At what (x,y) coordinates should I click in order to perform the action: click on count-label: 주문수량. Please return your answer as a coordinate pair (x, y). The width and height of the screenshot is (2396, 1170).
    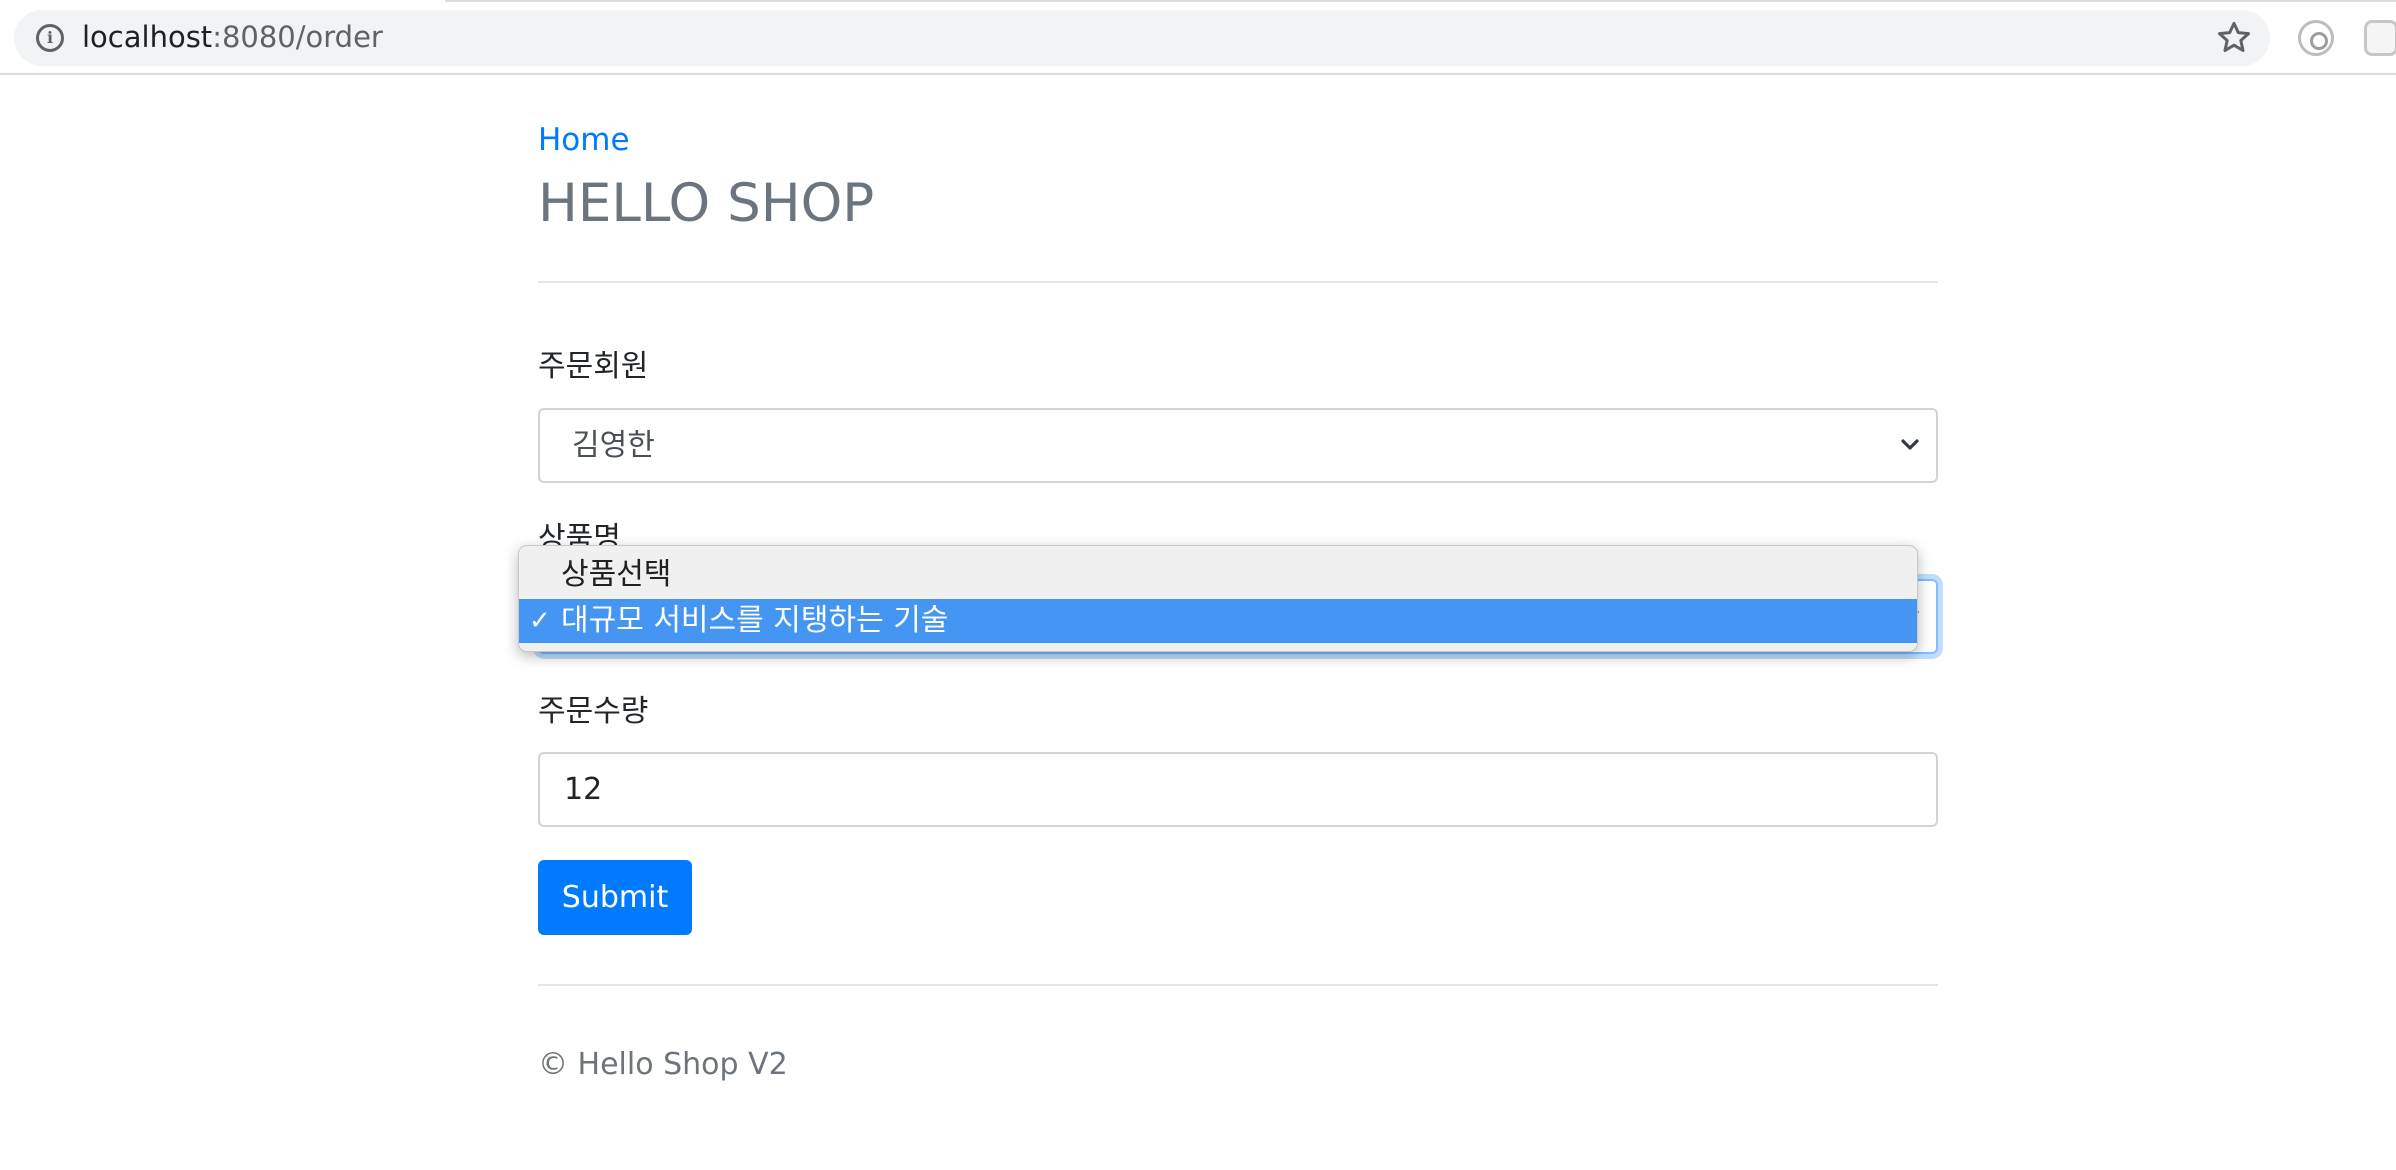
    Looking at the image, I should click on (593, 711).